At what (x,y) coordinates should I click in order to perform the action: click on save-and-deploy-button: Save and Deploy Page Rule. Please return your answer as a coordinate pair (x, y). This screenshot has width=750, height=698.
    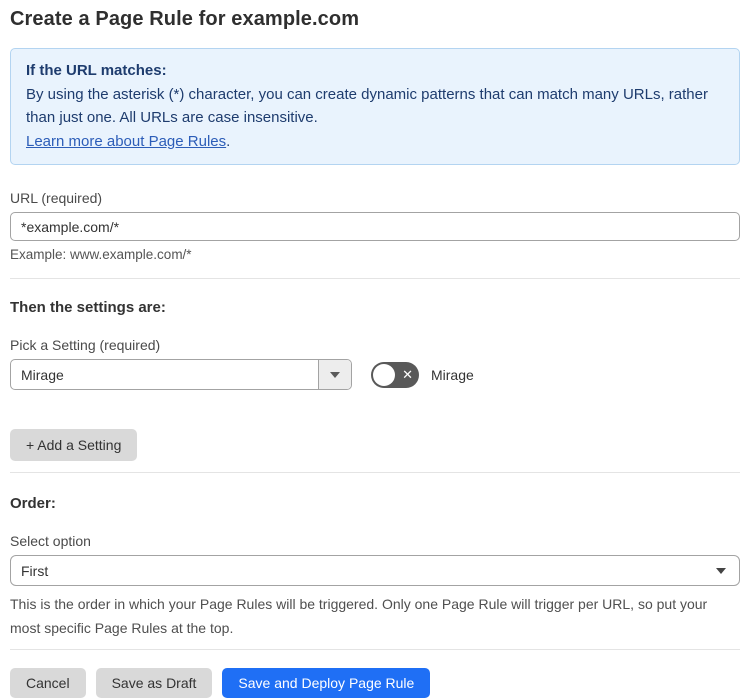
    Looking at the image, I should click on (326, 683).